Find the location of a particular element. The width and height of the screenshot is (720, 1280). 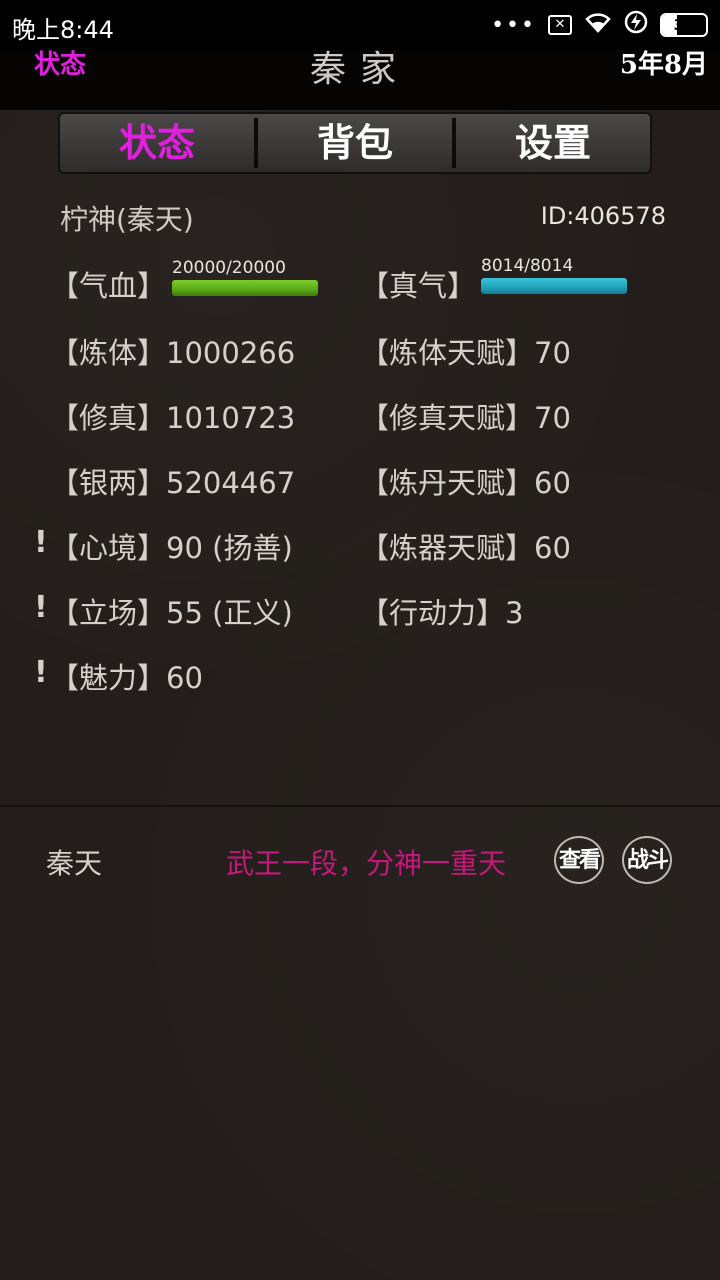

stat-label: 【立场】 is located at coordinates (108, 613).